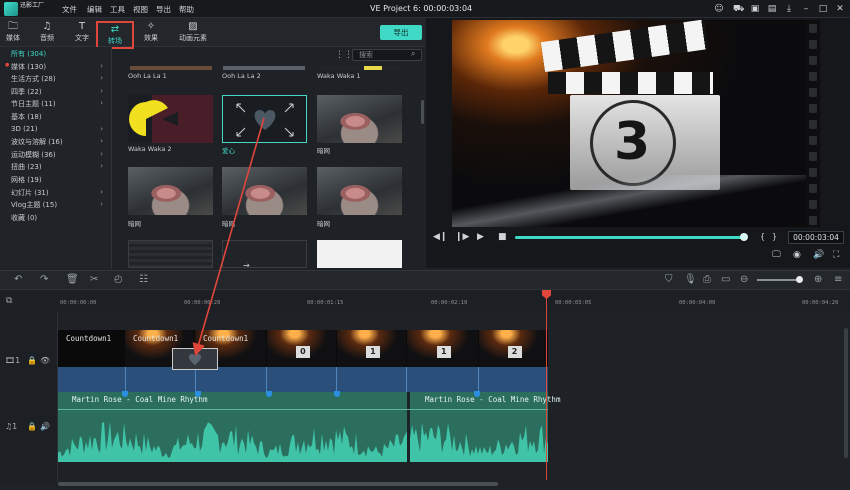 The height and width of the screenshot is (490, 850). Describe the element at coordinates (846, 393) in the screenshot. I see `timeline-v-scrollbar` at that location.